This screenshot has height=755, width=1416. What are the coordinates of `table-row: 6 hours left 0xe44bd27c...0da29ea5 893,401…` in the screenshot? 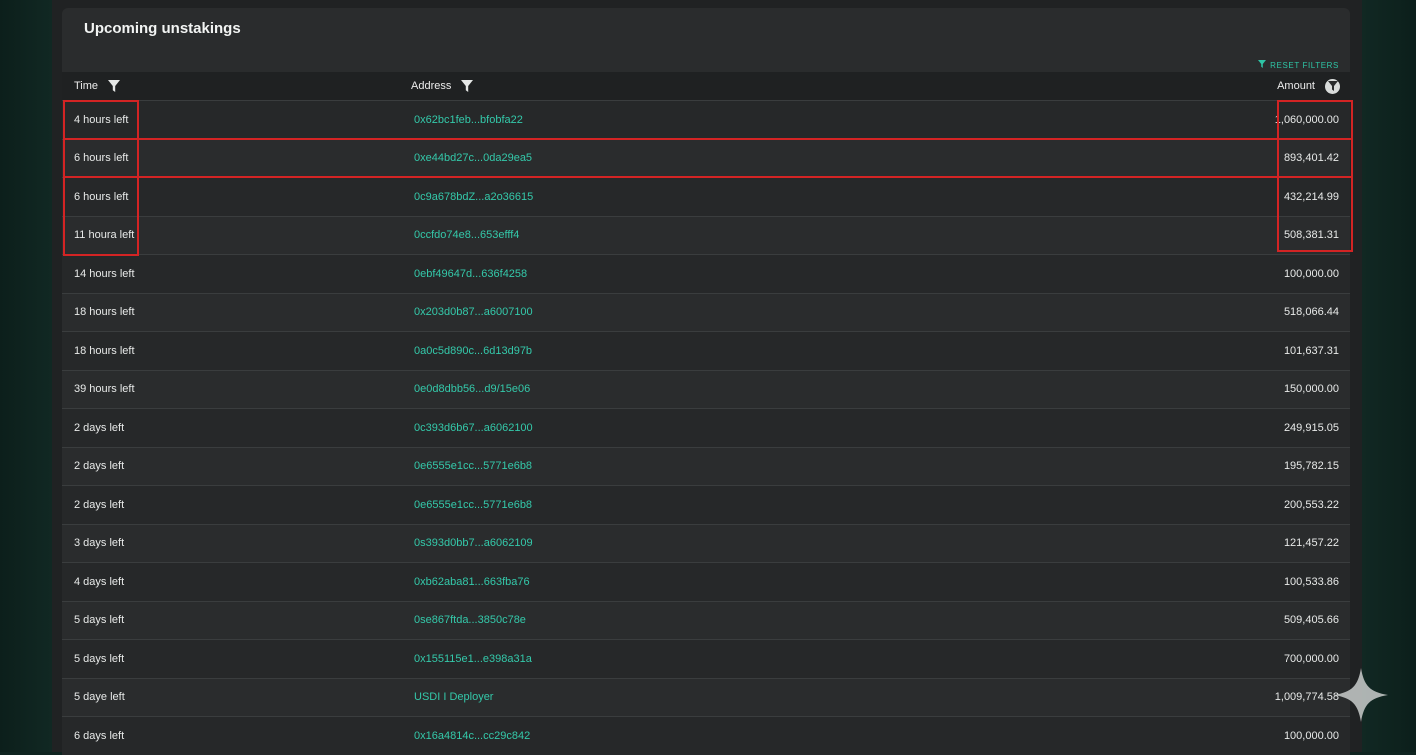 It's located at (706, 158).